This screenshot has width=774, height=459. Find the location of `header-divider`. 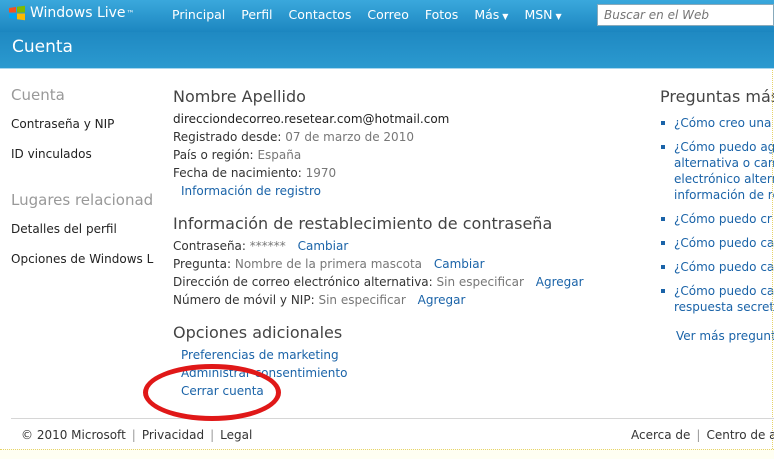

header-divider is located at coordinates (387, 68).